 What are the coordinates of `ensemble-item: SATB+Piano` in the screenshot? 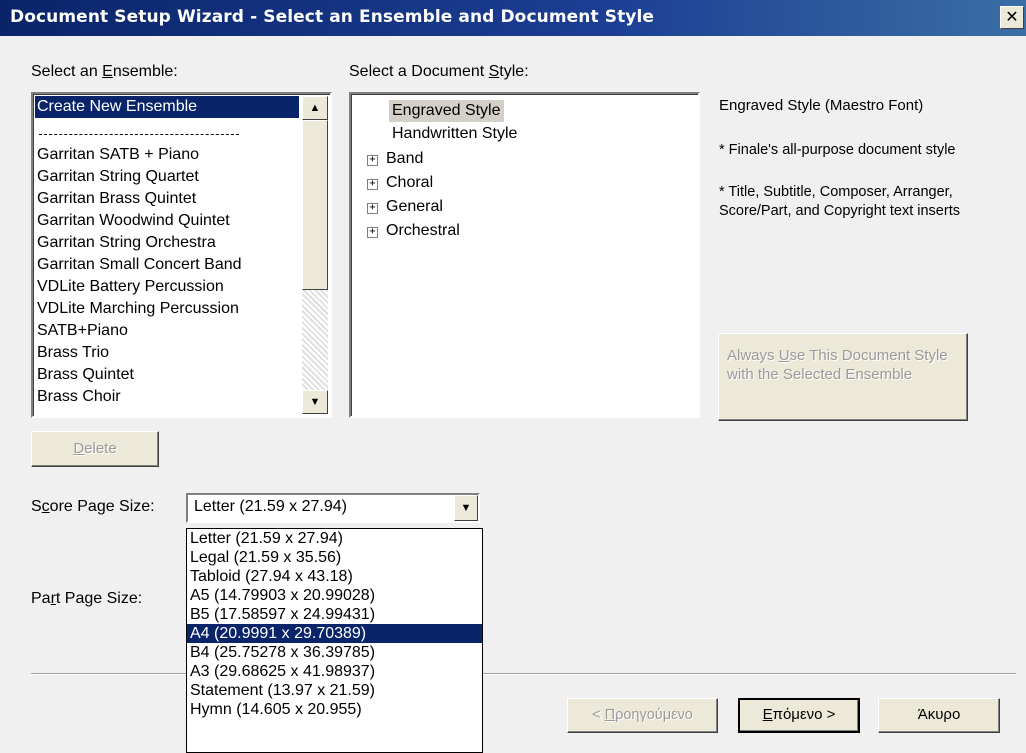 It's located at (82, 331).